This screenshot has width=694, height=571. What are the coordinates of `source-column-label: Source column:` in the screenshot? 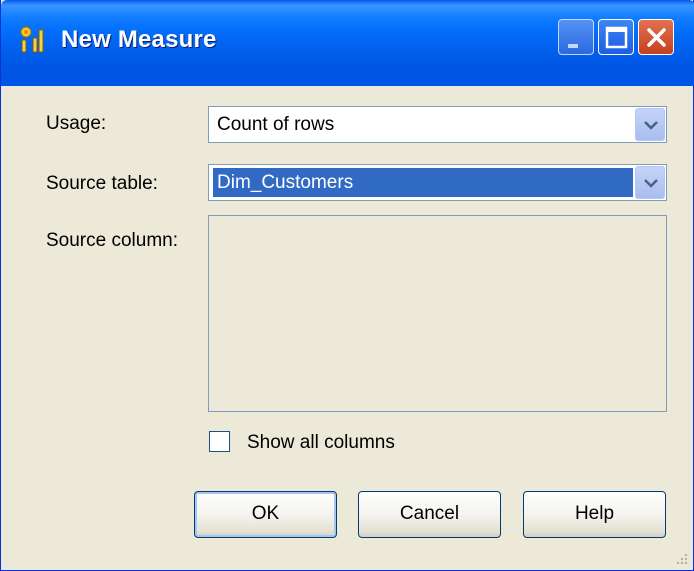 It's located at (112, 240).